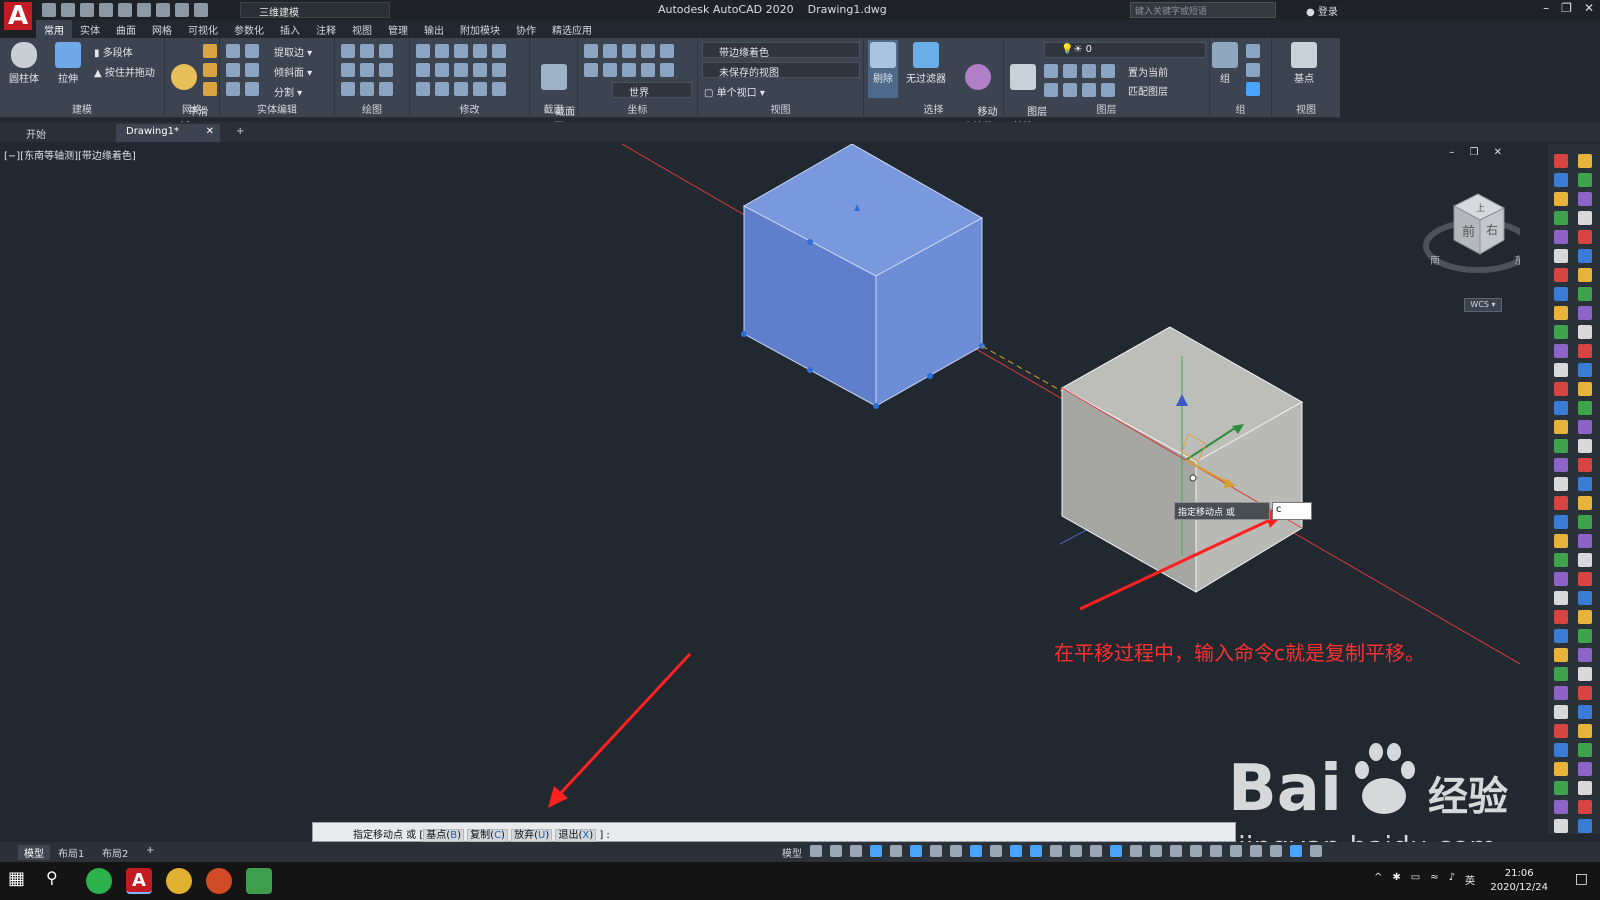 The height and width of the screenshot is (900, 1600). What do you see at coordinates (926, 63) in the screenshot?
I see `no-filter-button: 无过滤器` at bounding box center [926, 63].